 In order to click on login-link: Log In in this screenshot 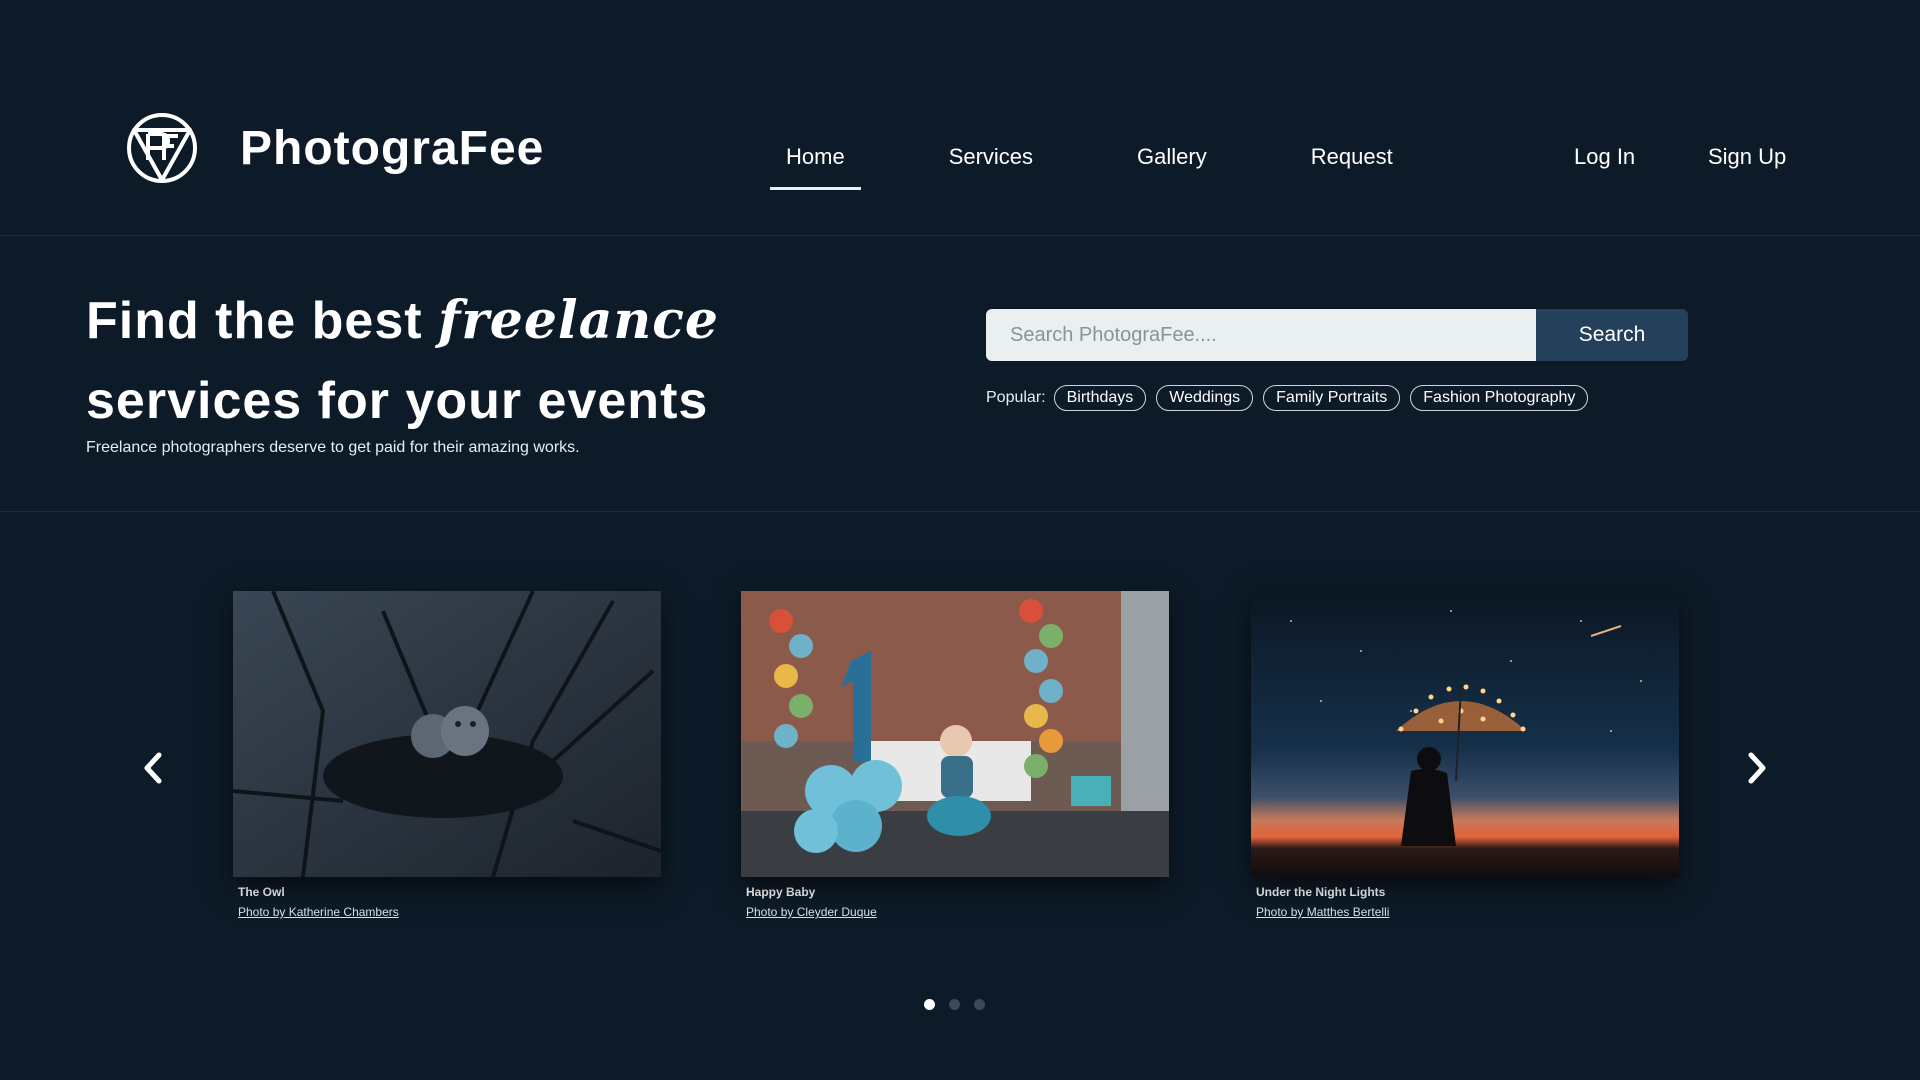, I will do `click(1604, 157)`.